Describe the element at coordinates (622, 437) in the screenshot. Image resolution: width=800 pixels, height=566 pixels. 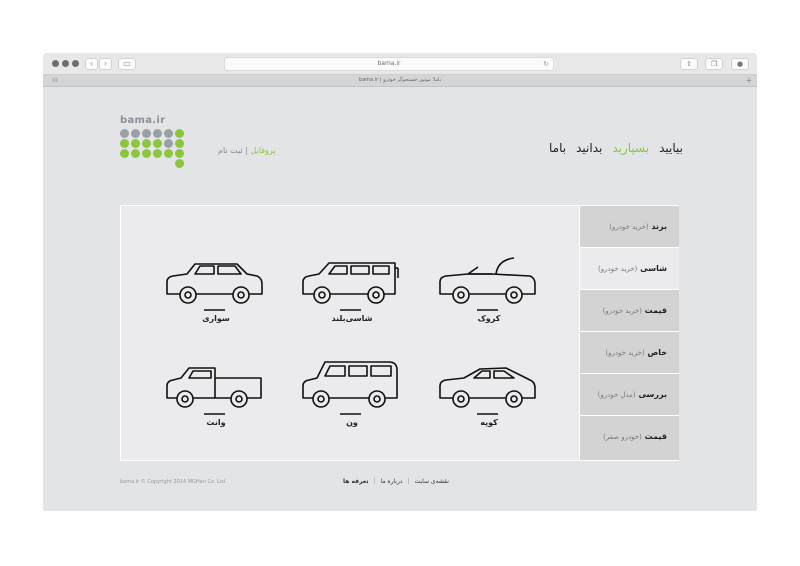
I see `sidebar-item-sub: (خودرو صفر)` at that location.